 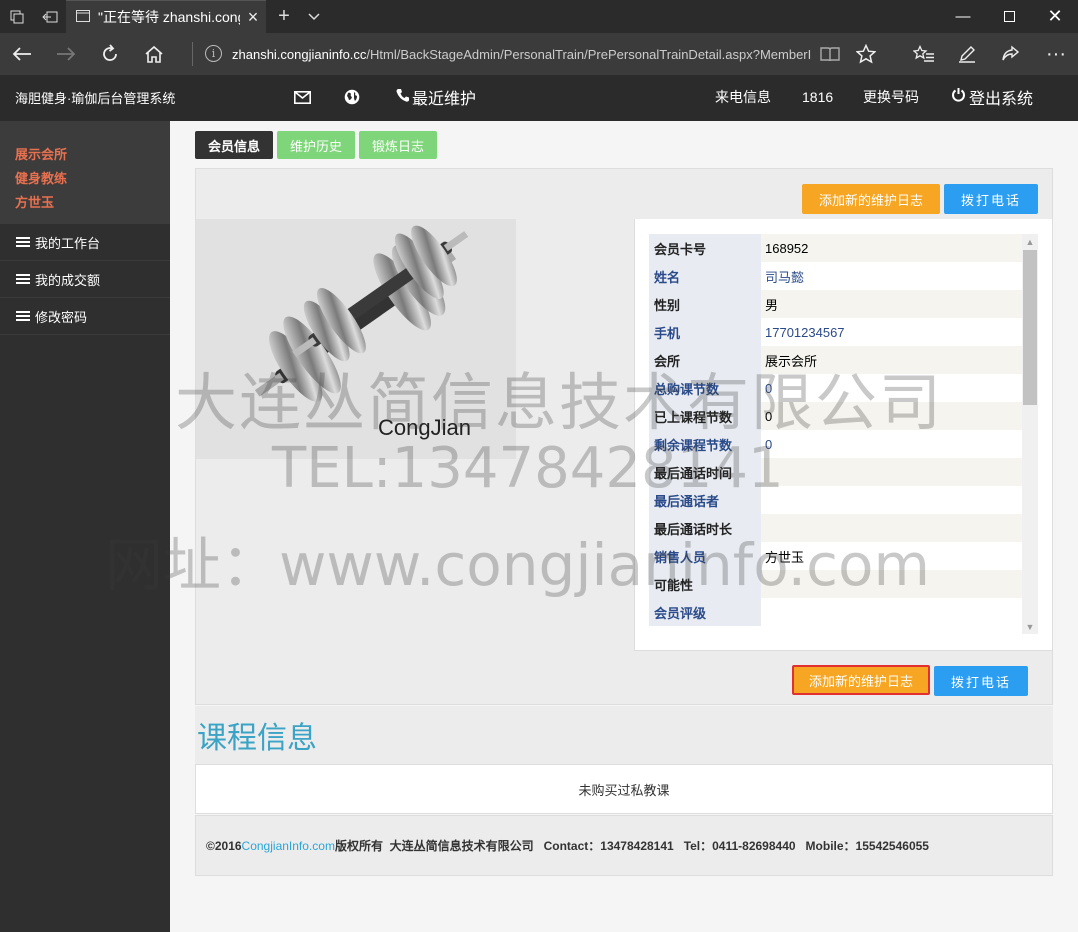 What do you see at coordinates (991, 199) in the screenshot?
I see `call-button: 拨打电话` at bounding box center [991, 199].